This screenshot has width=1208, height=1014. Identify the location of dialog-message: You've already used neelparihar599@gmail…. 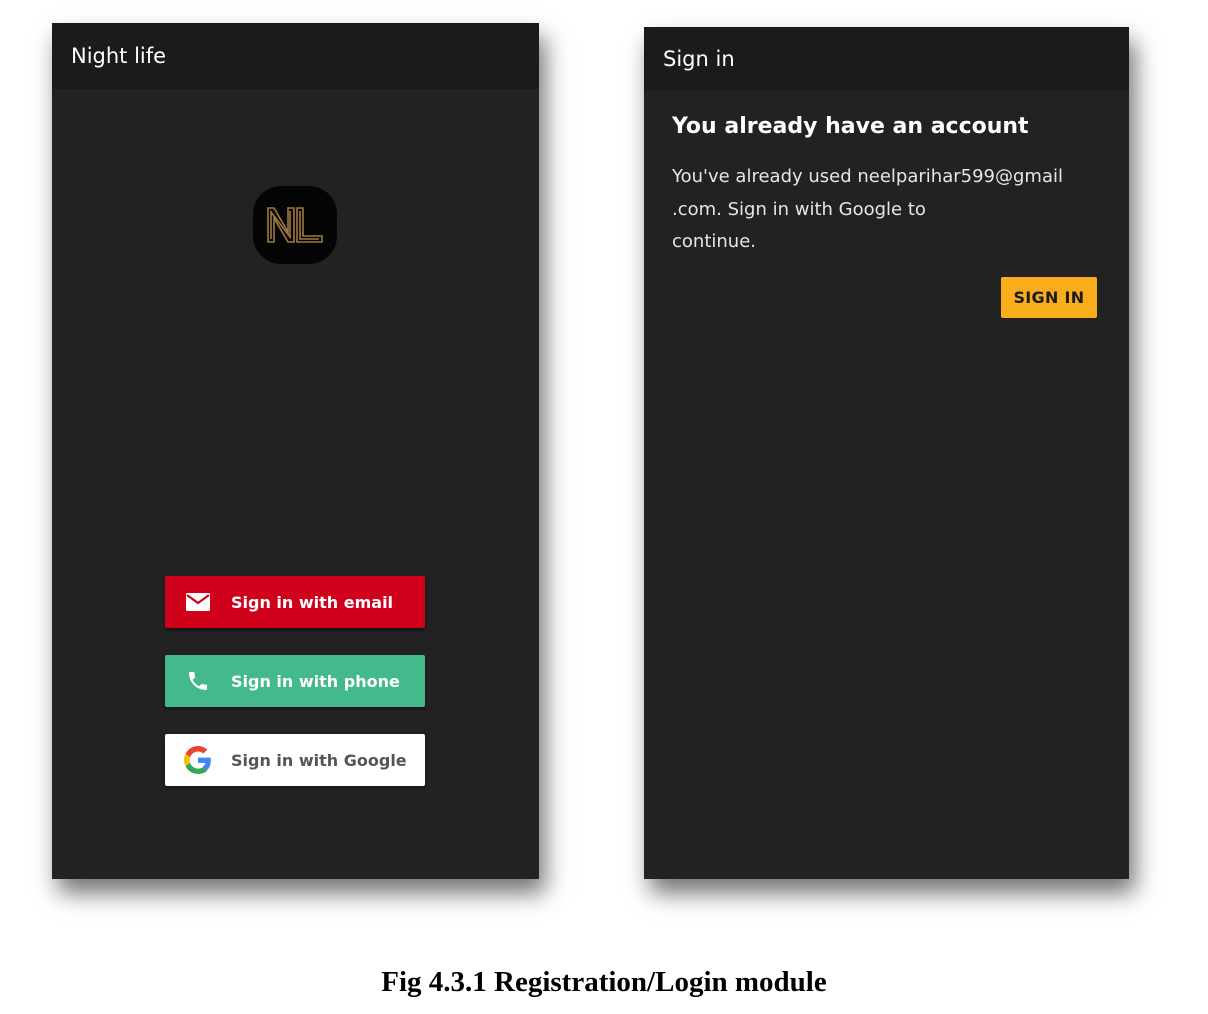
(882, 210).